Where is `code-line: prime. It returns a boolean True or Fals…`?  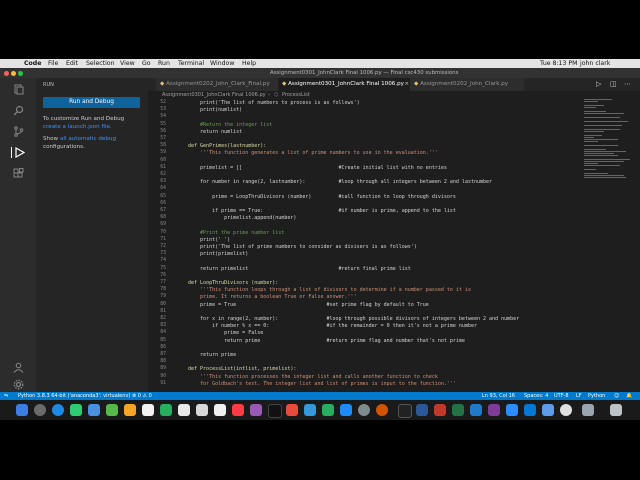 code-line: prime. It returns a boolean True or Fals… is located at coordinates (272, 297).